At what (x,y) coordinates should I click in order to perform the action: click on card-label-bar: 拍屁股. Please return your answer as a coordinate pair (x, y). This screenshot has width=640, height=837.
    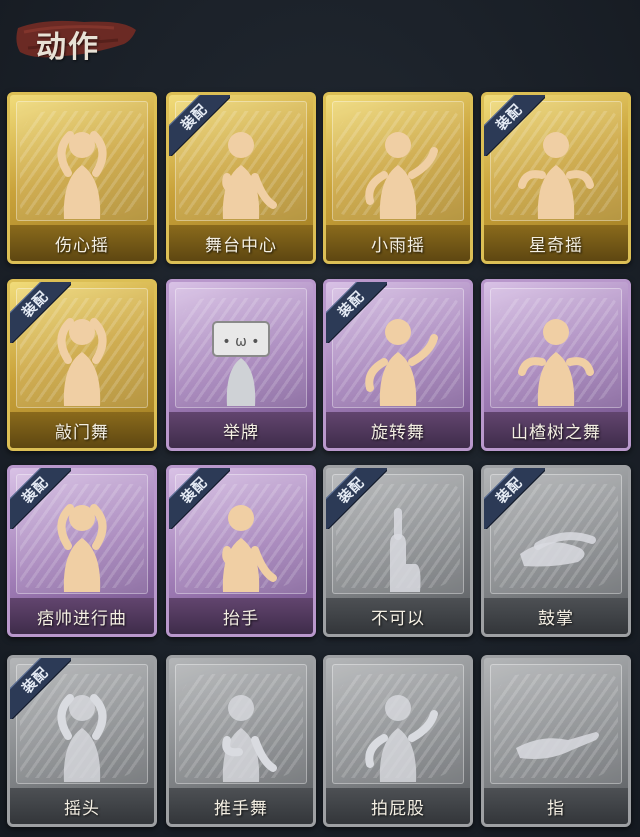
    Looking at the image, I should click on (398, 806).